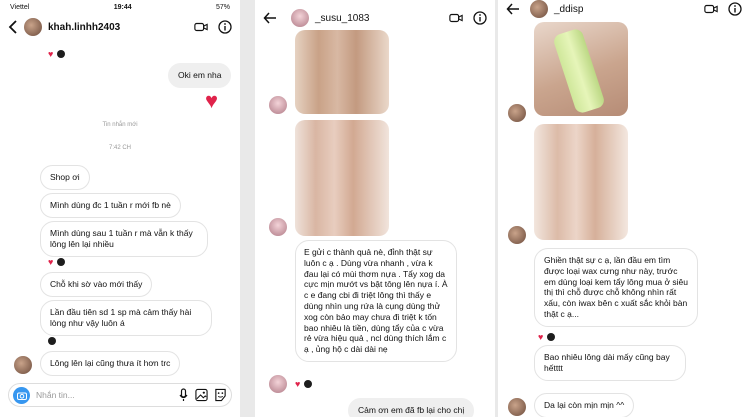  Describe the element at coordinates (201, 395) in the screenshot. I see `gallery-icon` at that location.